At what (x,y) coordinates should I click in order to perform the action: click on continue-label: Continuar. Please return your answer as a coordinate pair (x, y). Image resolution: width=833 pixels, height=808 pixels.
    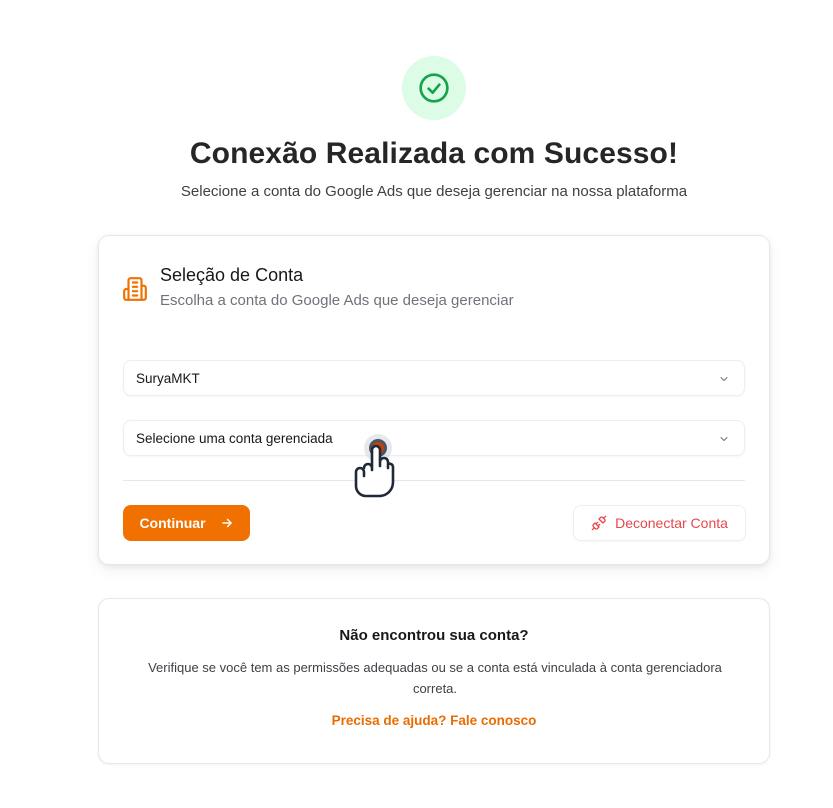
    Looking at the image, I should click on (172, 523).